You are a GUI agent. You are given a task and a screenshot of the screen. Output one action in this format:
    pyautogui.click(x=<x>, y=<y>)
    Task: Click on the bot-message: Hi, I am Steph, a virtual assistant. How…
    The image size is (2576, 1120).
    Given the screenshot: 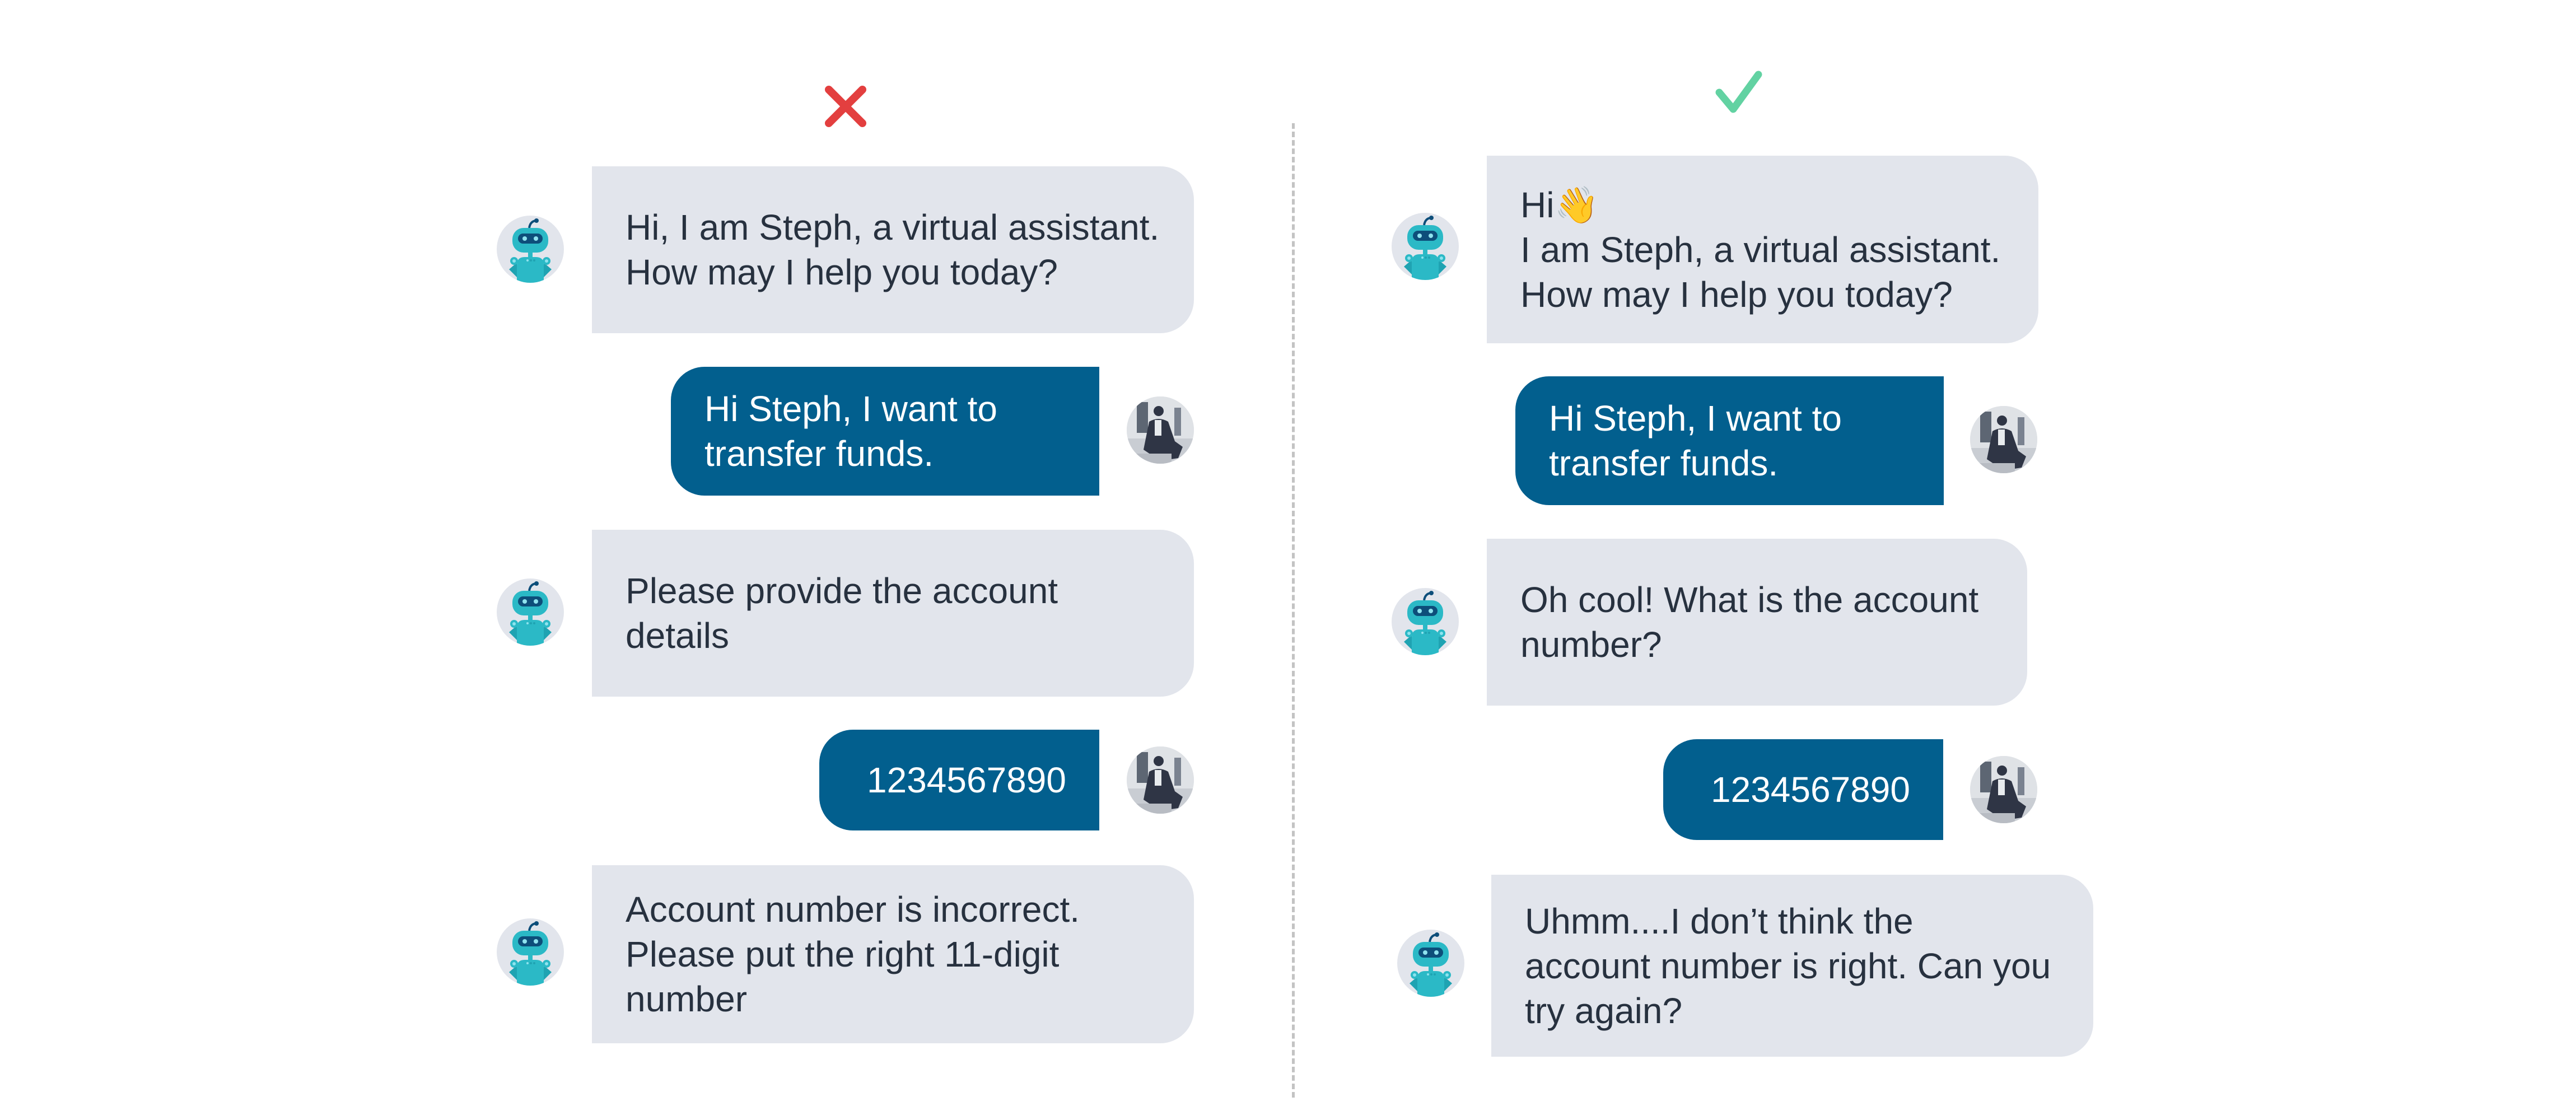 What is the action you would take?
    pyautogui.click(x=893, y=250)
    